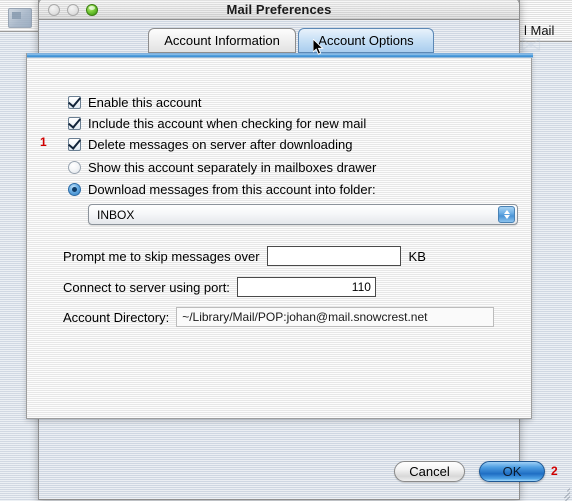 This screenshot has height=501, width=572. Describe the element at coordinates (303, 214) in the screenshot. I see `folder-select: INBOX` at that location.